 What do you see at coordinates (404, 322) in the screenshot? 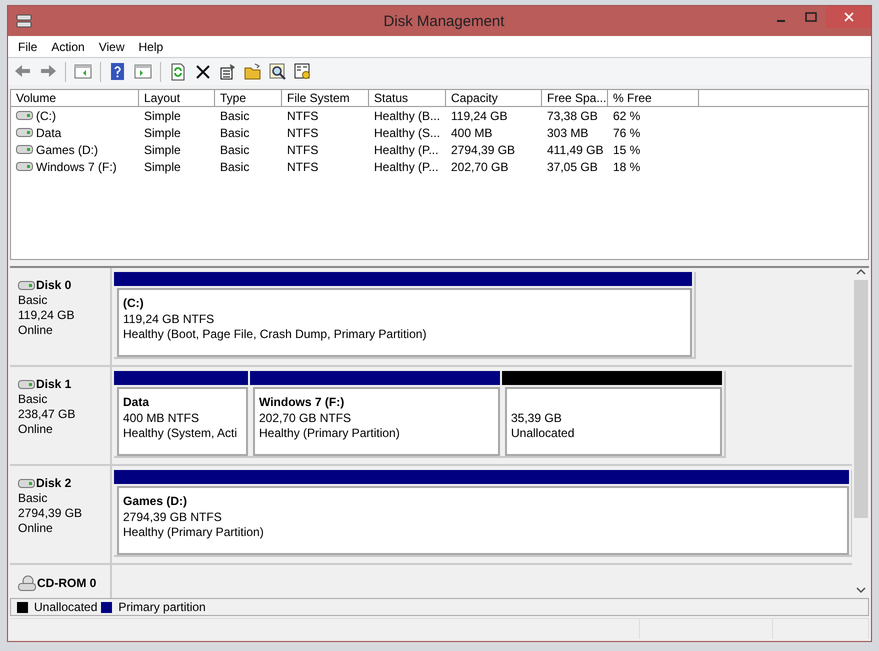
I see `partition-block: (C:) 119,24 GB NTFS Healthy (Boot, Page File, Crash Dump, Primary Partition)` at bounding box center [404, 322].